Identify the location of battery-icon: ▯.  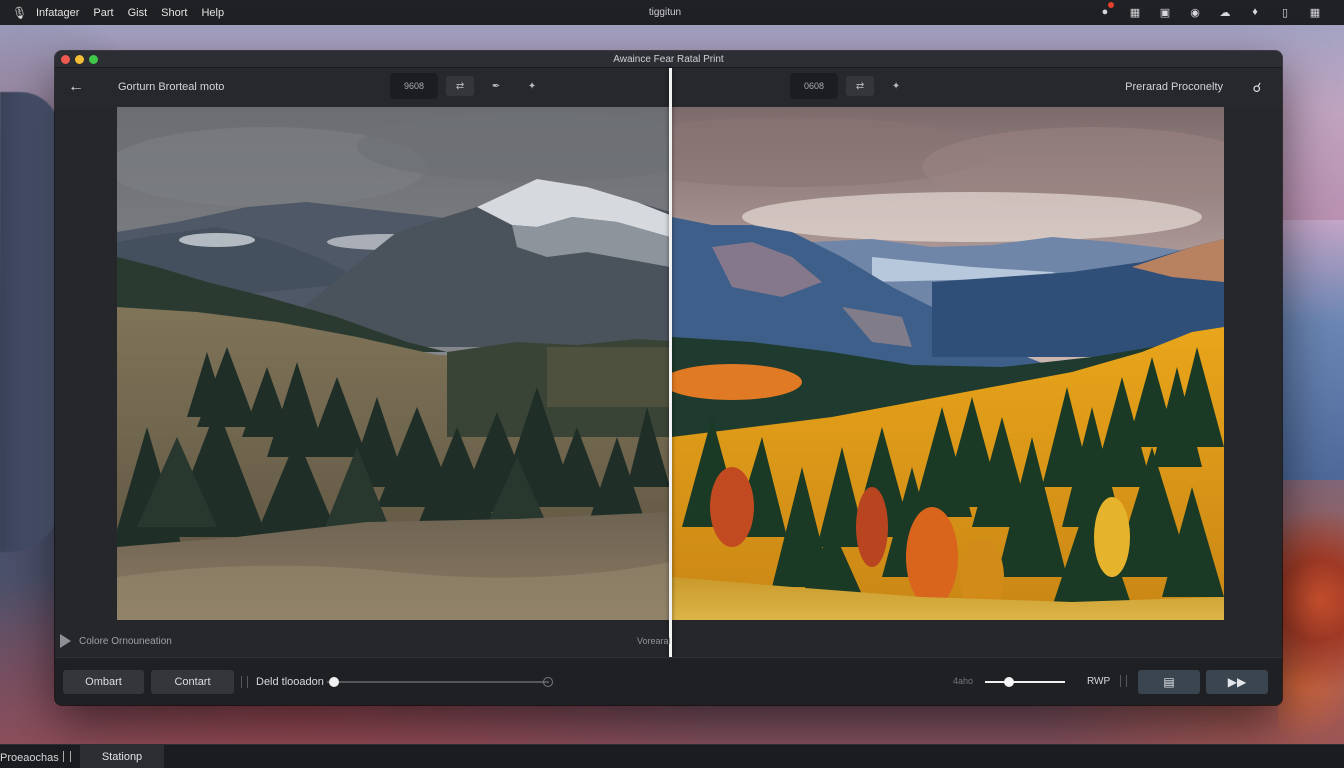
(1285, 12).